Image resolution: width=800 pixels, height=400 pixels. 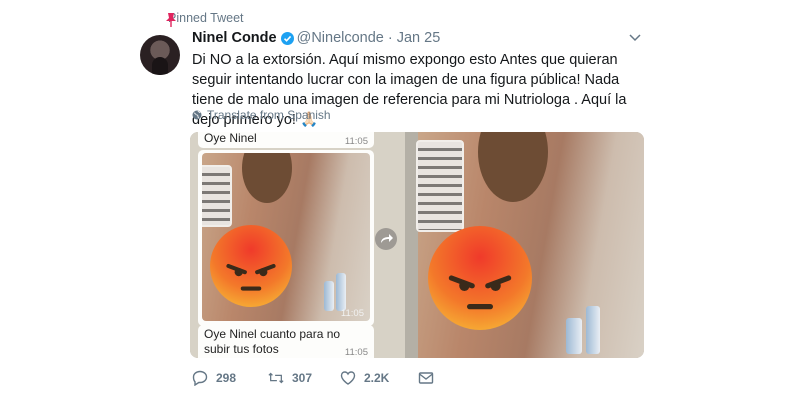 I want to click on like-count: 2.2K, so click(x=377, y=378).